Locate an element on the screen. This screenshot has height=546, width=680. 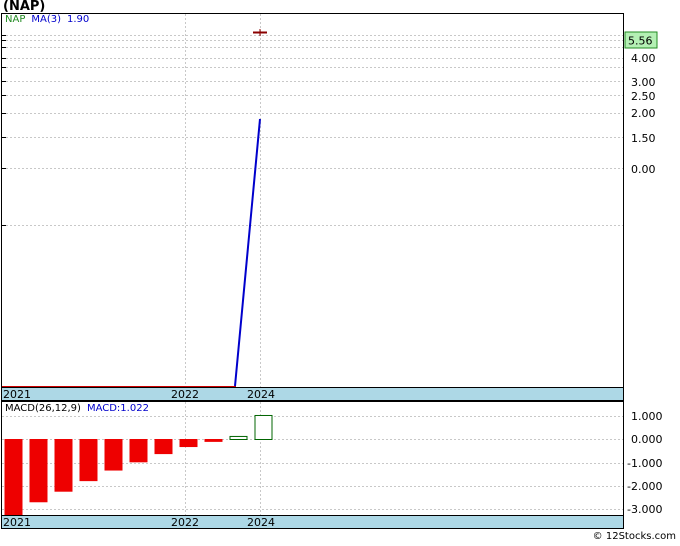
price-y-tick: 2.00 is located at coordinates (643, 113).